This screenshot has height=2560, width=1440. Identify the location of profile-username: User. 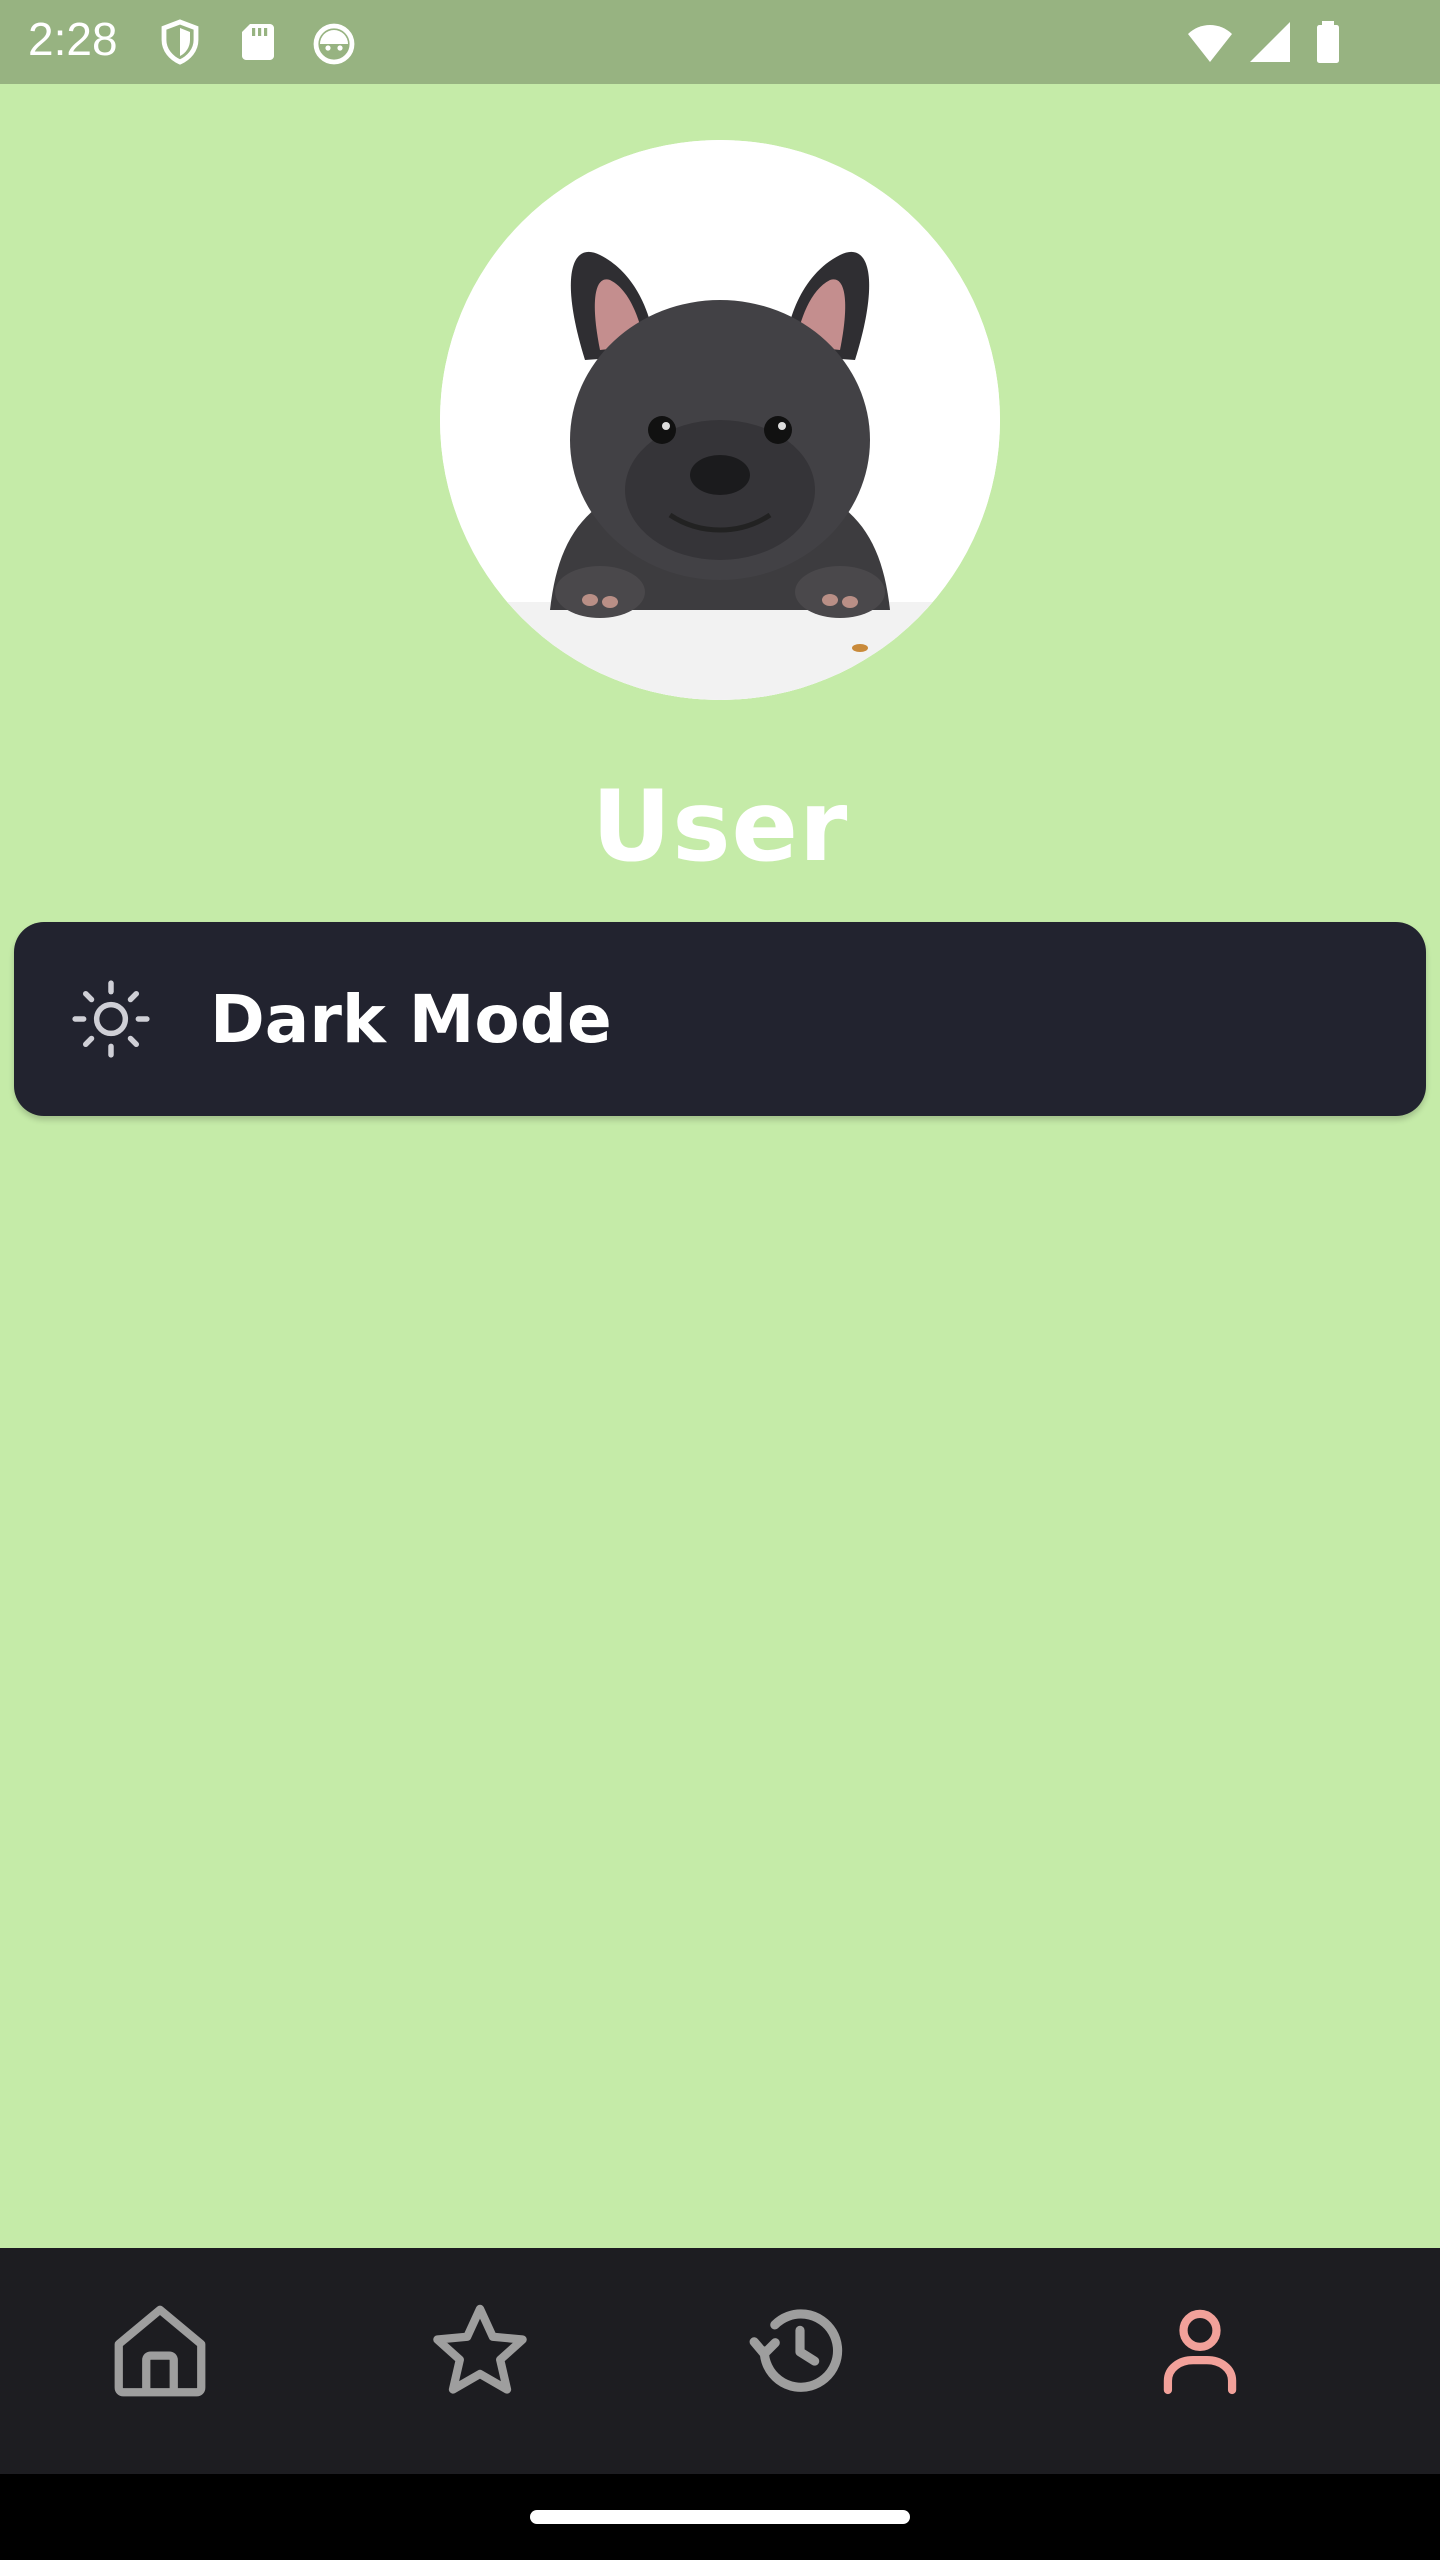
(720, 827).